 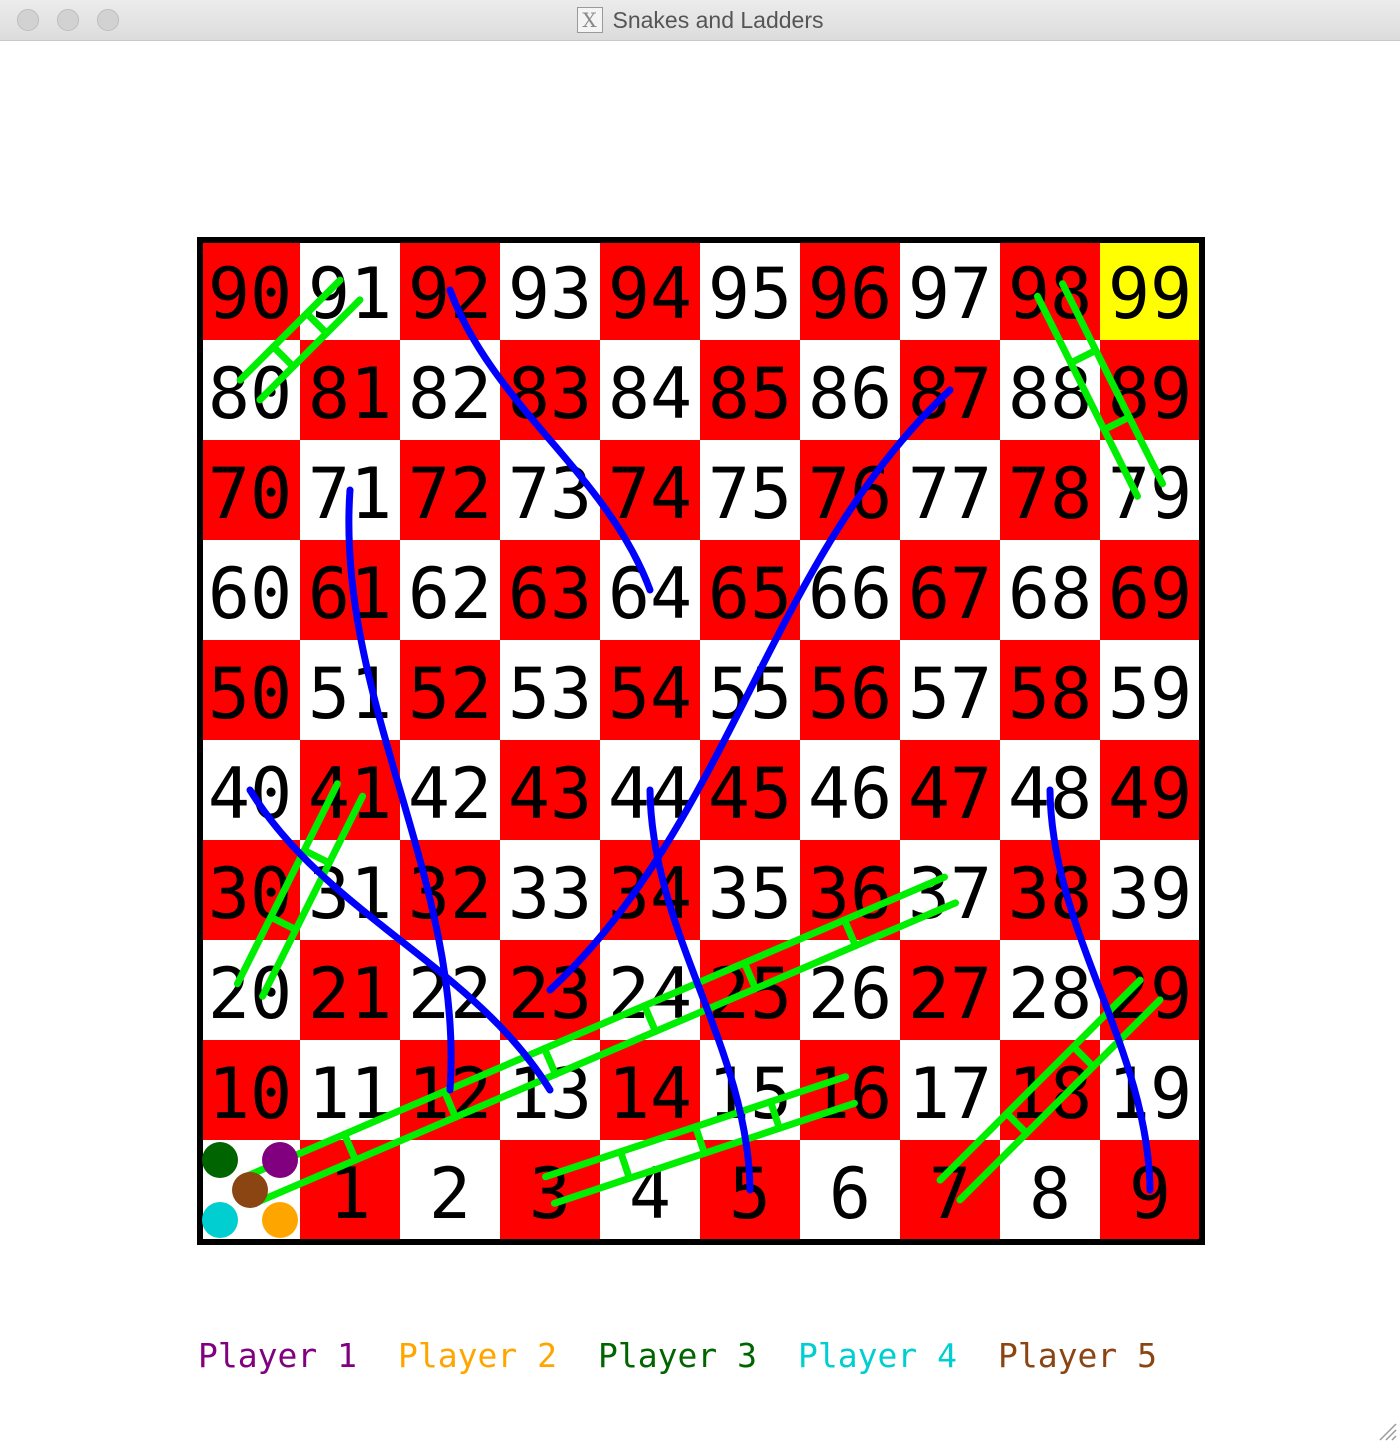 What do you see at coordinates (477, 1355) in the screenshot?
I see `player-2-label: Player 2` at bounding box center [477, 1355].